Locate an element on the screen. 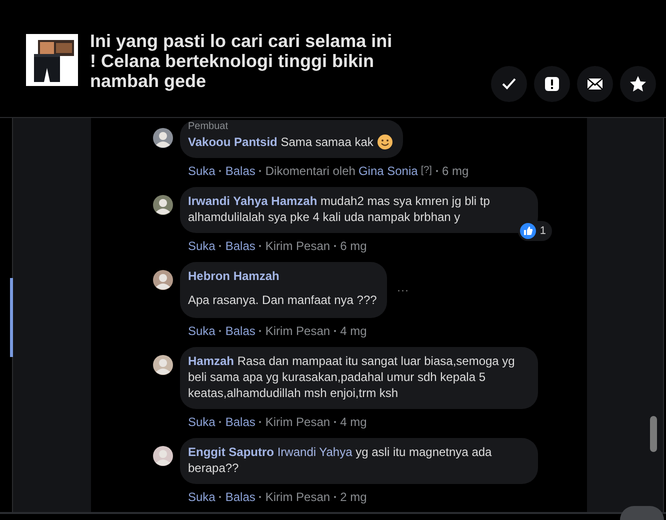 The width and height of the screenshot is (666, 520). reaction-count: 1 is located at coordinates (535, 231).